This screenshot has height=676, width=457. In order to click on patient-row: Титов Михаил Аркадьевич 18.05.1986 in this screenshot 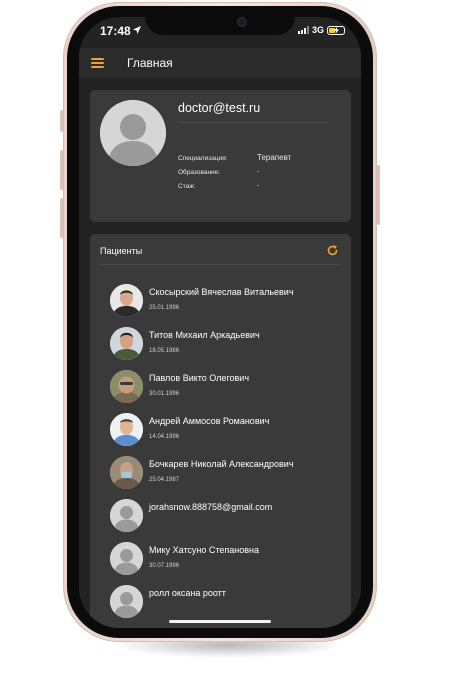, I will do `click(227, 347)`.